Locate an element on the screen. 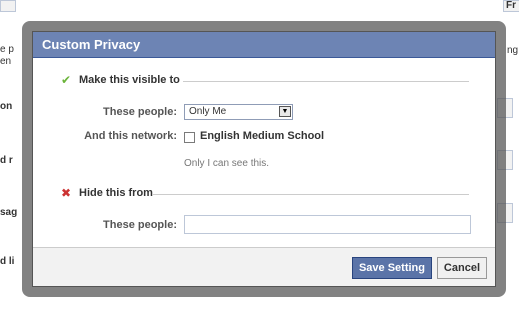  background-fragment: sag is located at coordinates (9, 212).